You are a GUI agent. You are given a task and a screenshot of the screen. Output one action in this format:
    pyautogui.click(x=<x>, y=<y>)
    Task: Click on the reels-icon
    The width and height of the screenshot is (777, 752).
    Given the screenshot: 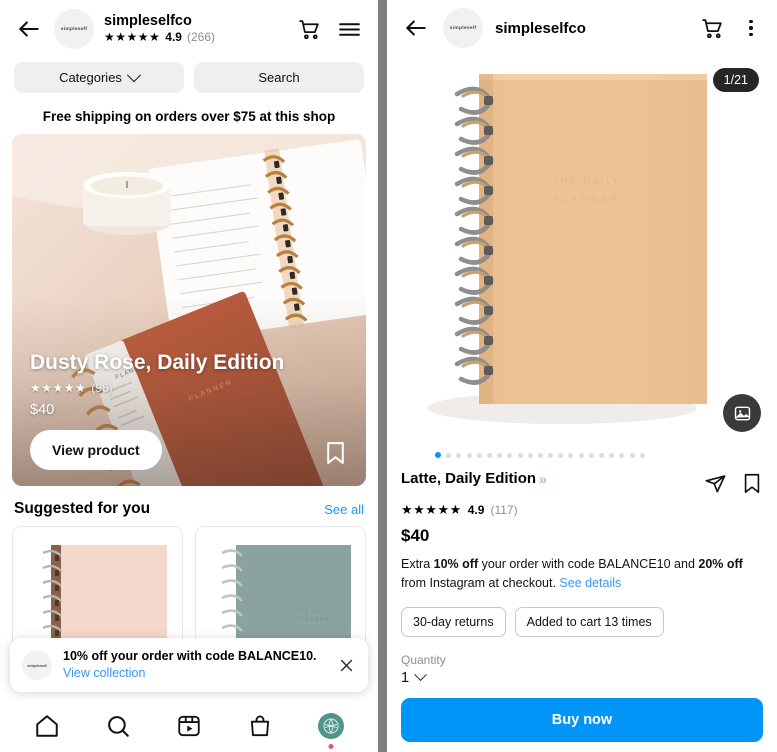 What is the action you would take?
    pyautogui.click(x=189, y=726)
    